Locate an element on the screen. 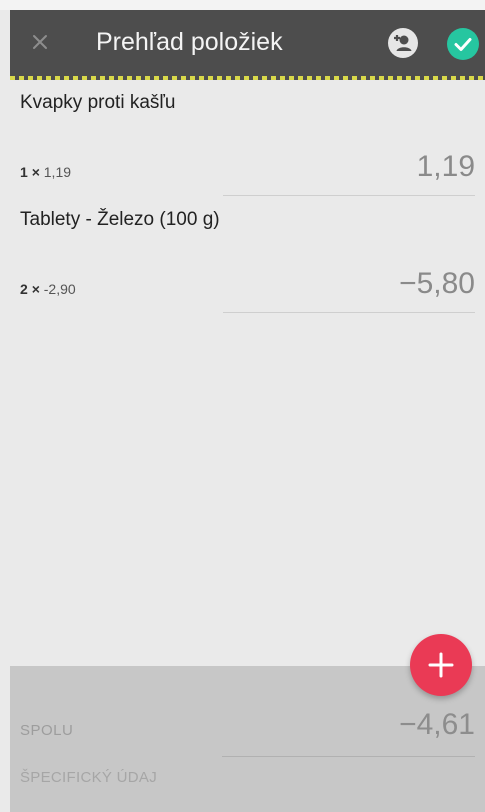  item-total: 1,19 is located at coordinates (445, 166).